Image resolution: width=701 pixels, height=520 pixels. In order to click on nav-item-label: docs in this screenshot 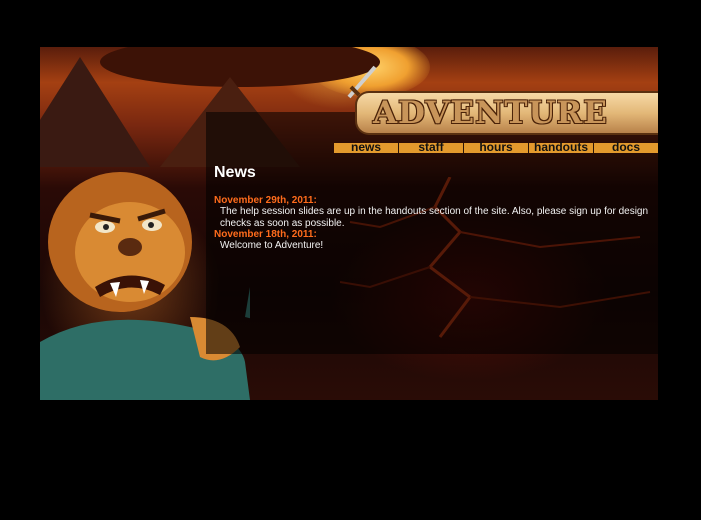, I will do `click(625, 147)`.